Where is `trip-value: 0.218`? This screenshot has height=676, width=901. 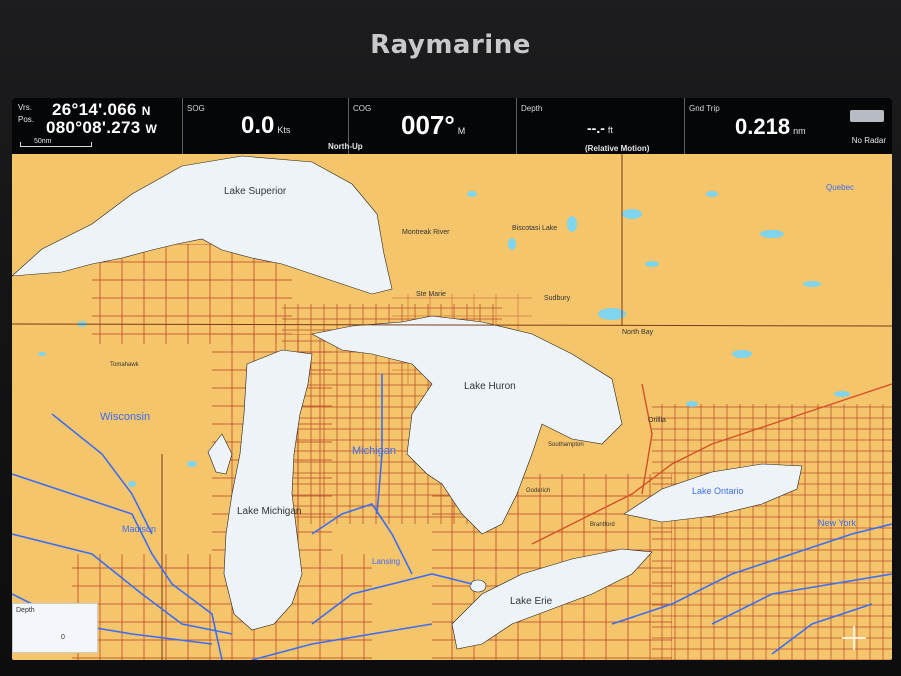
trip-value: 0.218 is located at coordinates (763, 126).